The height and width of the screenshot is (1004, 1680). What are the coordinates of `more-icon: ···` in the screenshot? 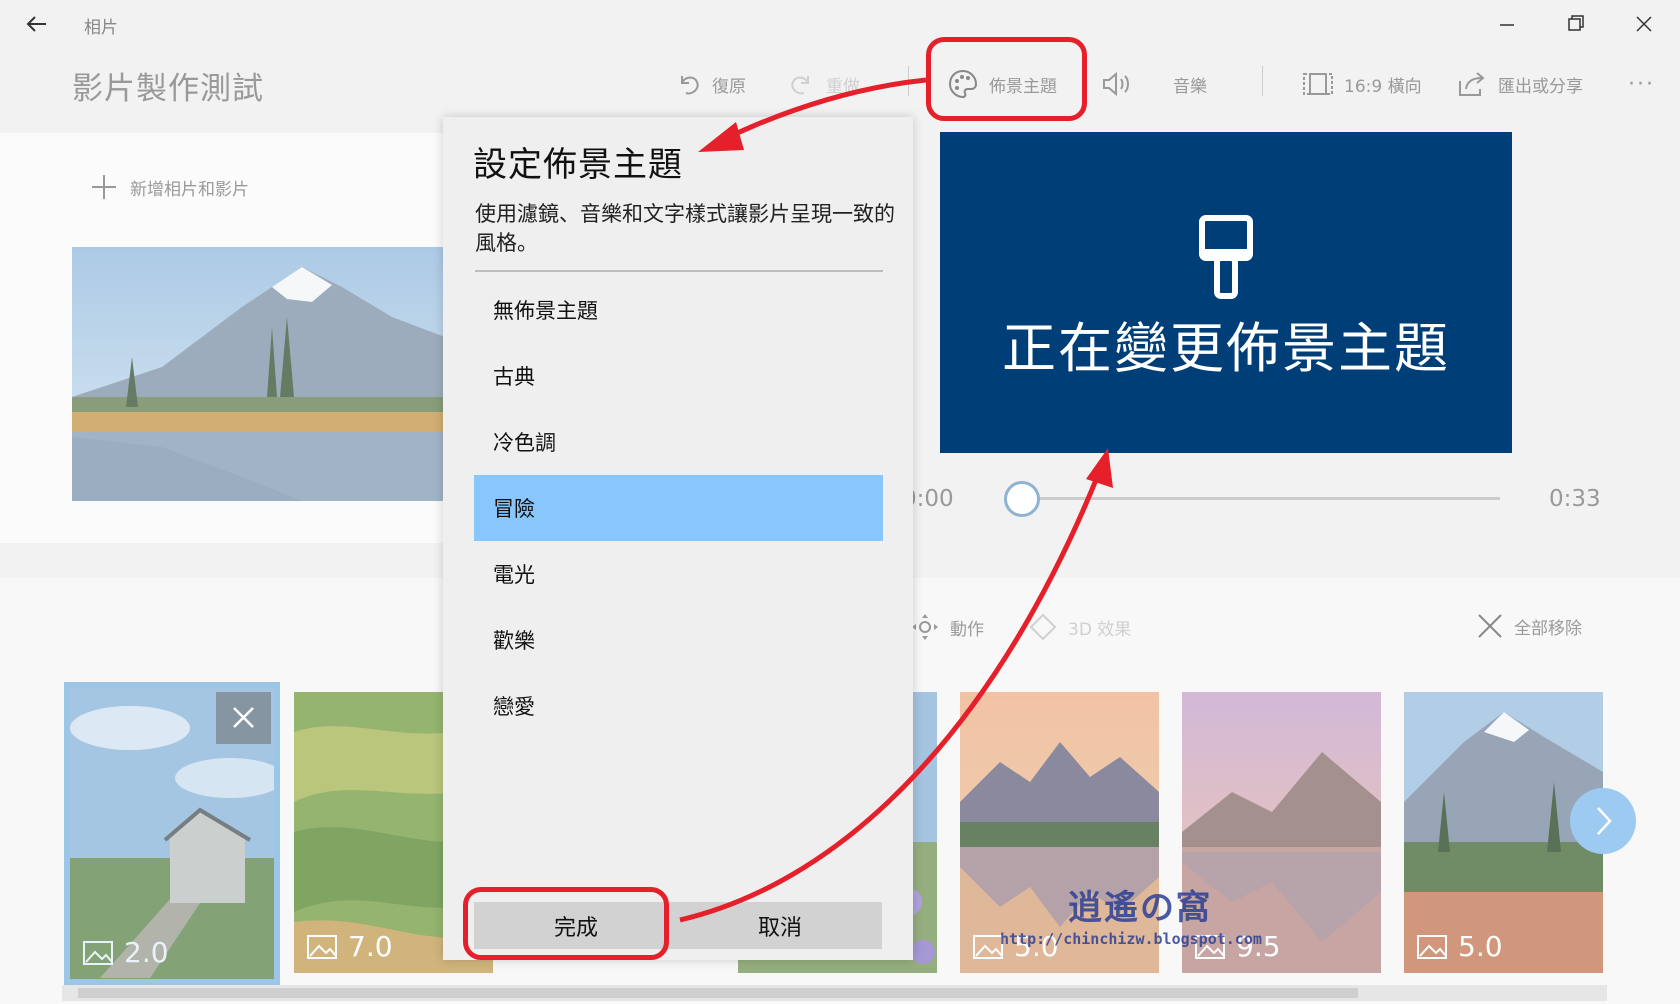 It's located at (1641, 84).